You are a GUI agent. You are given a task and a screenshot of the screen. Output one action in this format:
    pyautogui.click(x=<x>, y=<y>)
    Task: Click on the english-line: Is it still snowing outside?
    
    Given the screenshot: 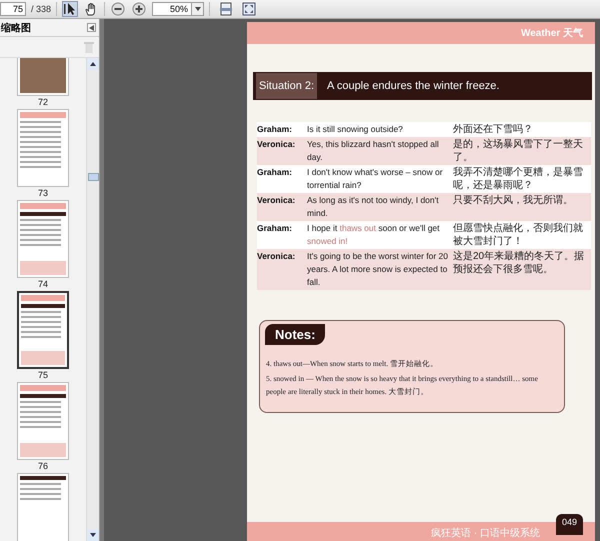 What is the action you would take?
    pyautogui.click(x=355, y=129)
    